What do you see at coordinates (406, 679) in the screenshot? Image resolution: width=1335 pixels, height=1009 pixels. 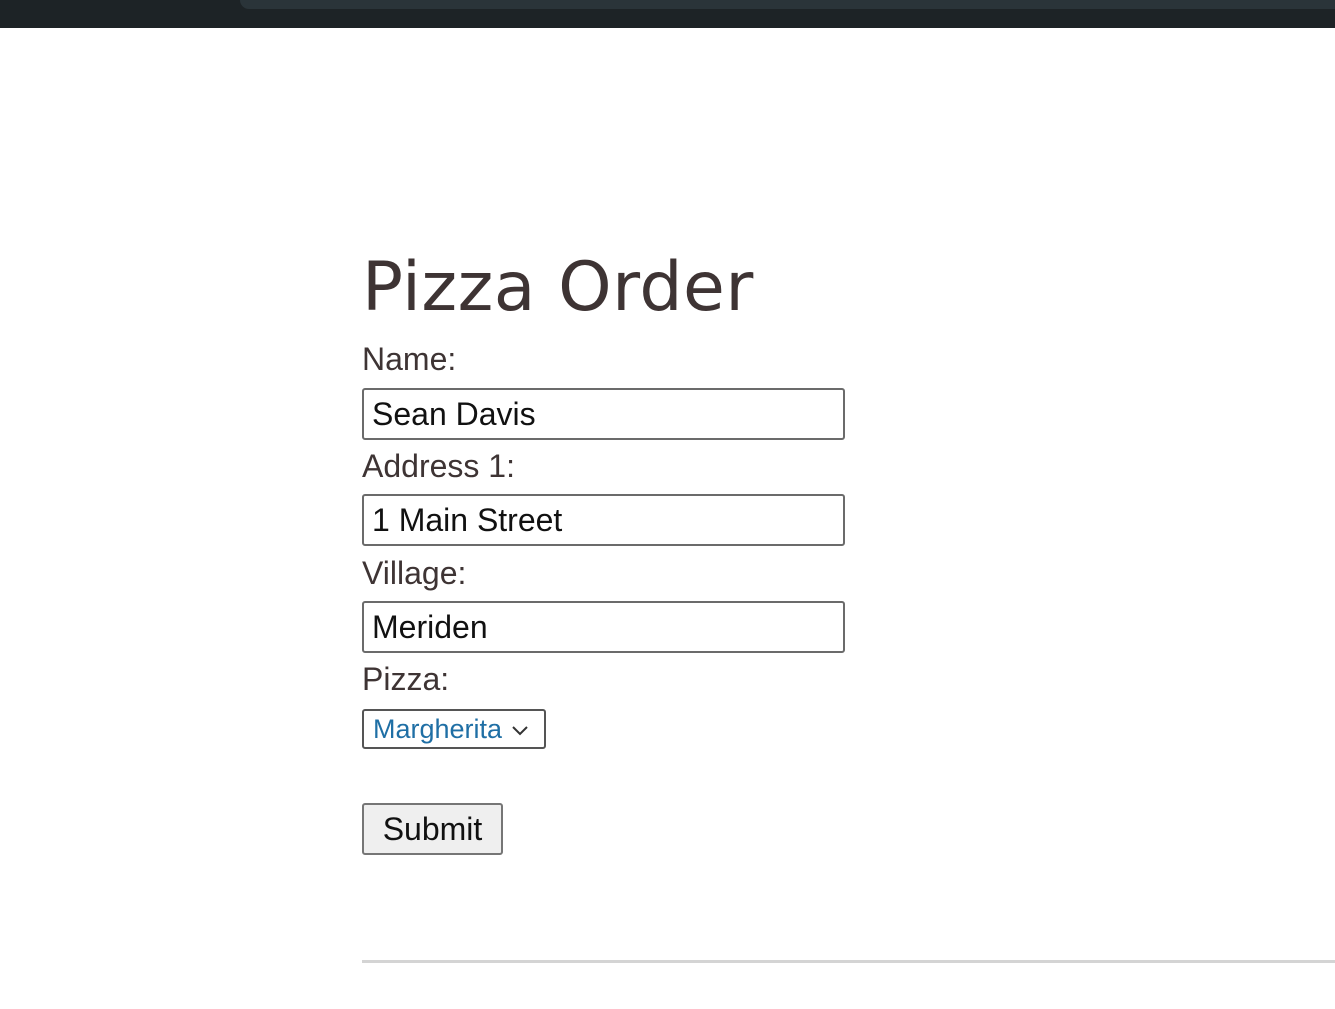 I see `pizza-label: Pizza:` at bounding box center [406, 679].